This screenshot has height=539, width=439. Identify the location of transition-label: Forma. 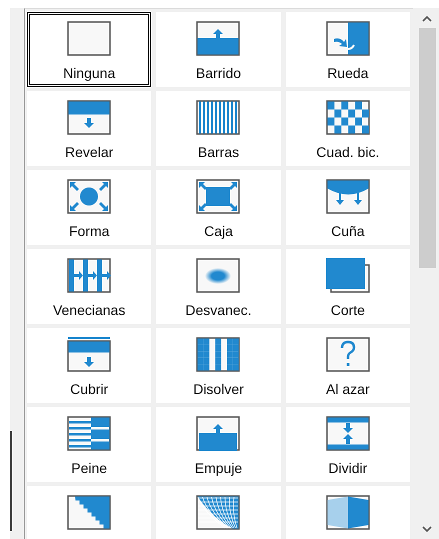
(89, 231).